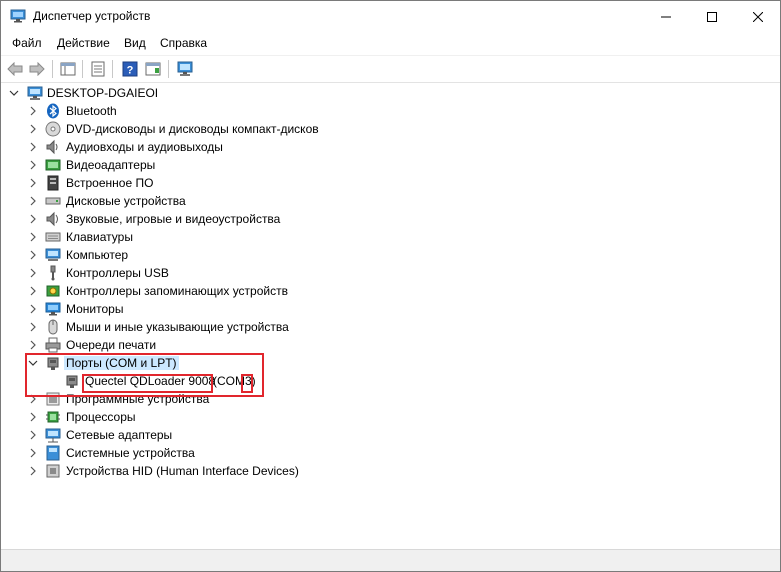 The width and height of the screenshot is (781, 572). Describe the element at coordinates (390, 471) in the screenshot. I see `tree-category-row: Устройства HID (Human Interface Devices)` at that location.